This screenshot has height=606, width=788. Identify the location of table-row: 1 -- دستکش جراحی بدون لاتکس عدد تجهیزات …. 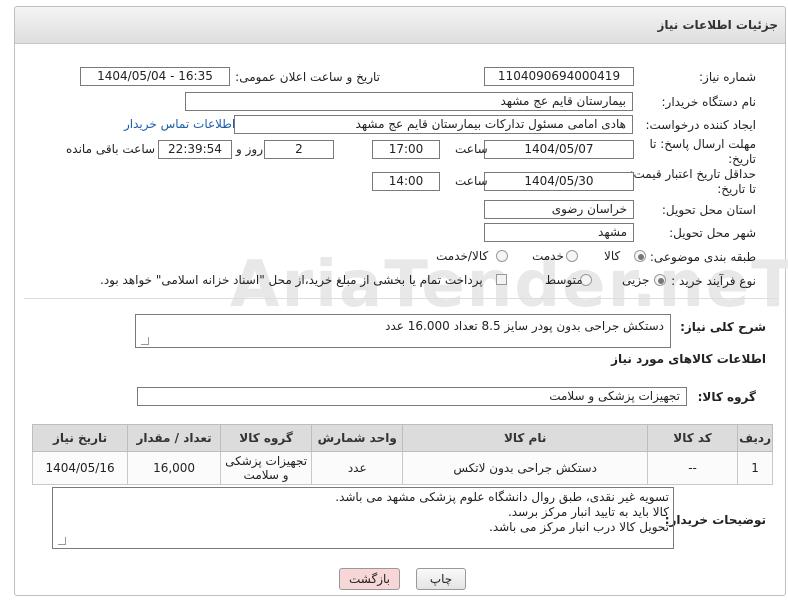
(402, 468).